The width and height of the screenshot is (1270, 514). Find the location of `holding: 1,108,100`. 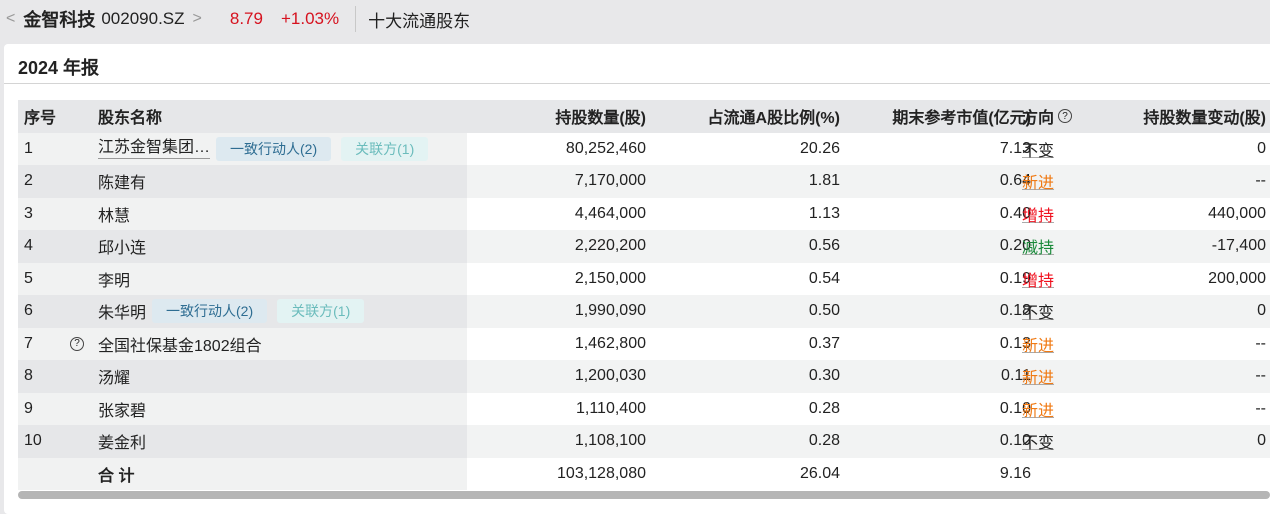

holding: 1,108,100 is located at coordinates (610, 441).